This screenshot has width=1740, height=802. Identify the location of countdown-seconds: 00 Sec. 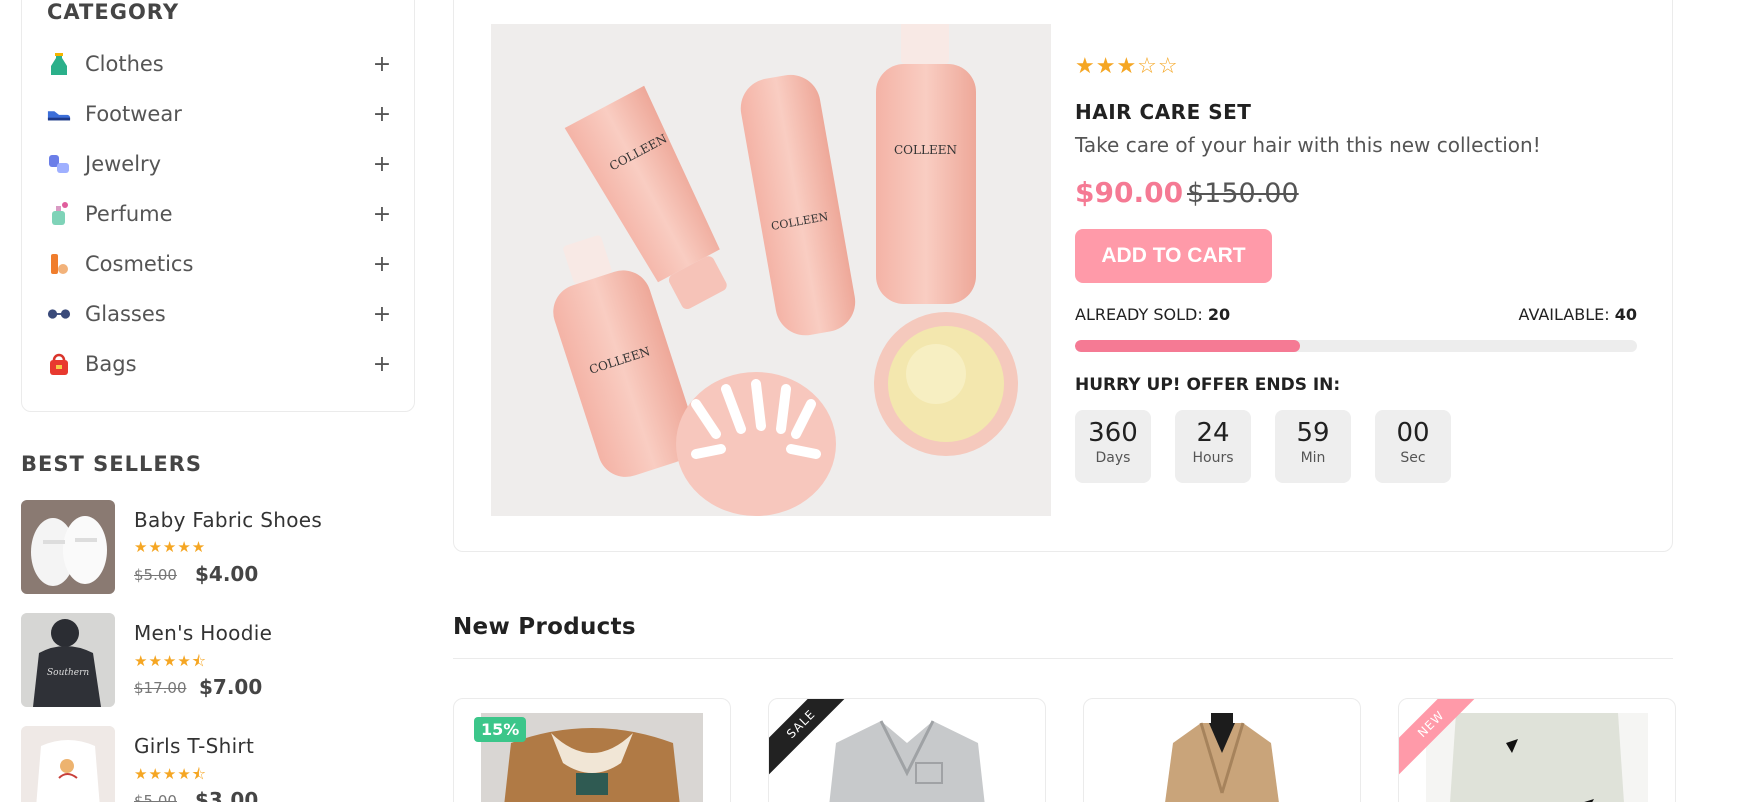
(1413, 446).